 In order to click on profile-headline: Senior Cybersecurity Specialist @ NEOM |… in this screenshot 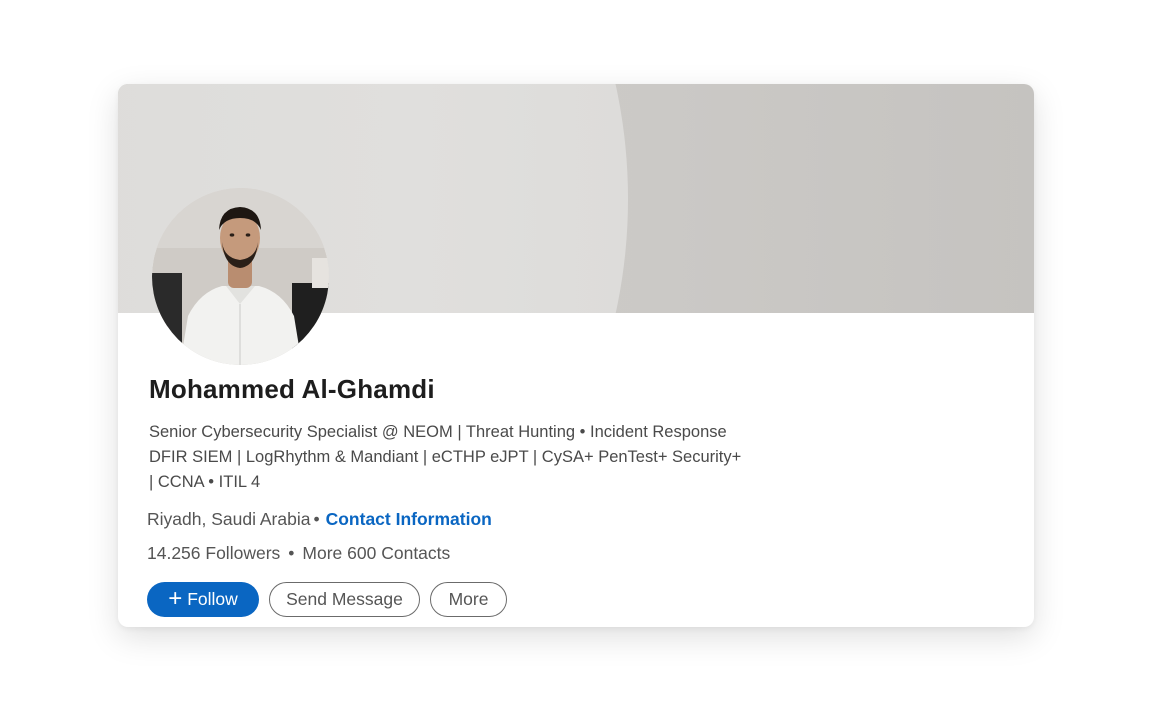, I will do `click(469, 457)`.